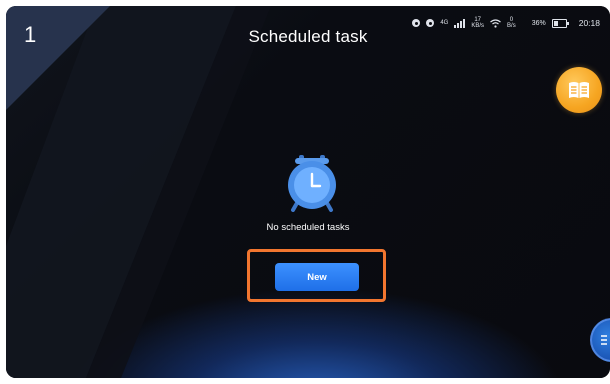  I want to click on menu-icon, so click(604, 340).